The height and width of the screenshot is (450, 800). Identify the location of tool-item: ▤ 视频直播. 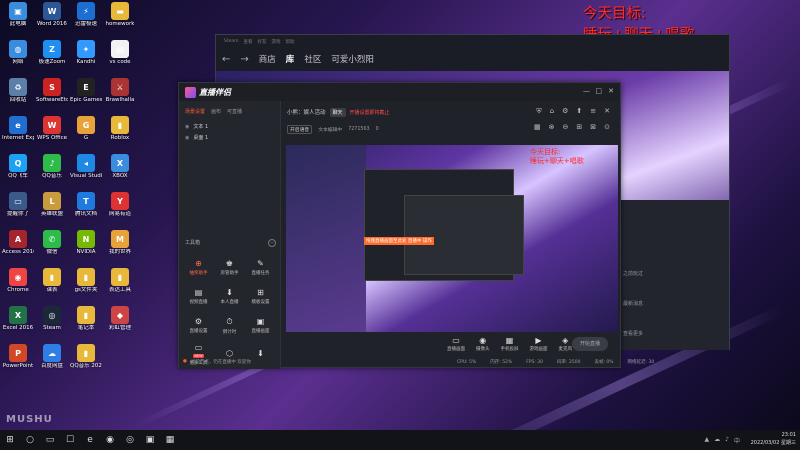
(198, 296).